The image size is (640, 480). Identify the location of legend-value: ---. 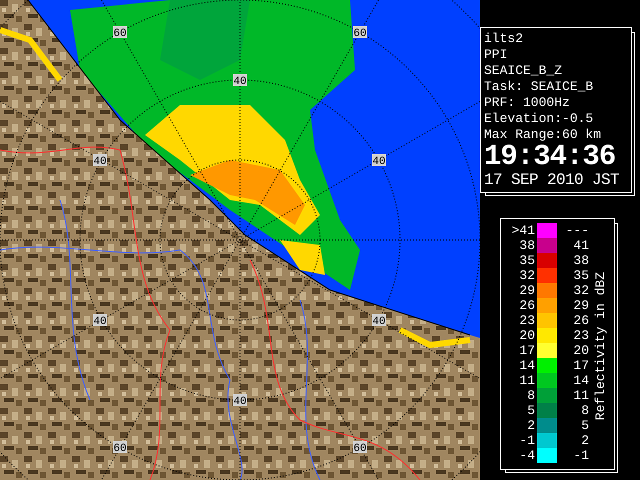
(576, 230).